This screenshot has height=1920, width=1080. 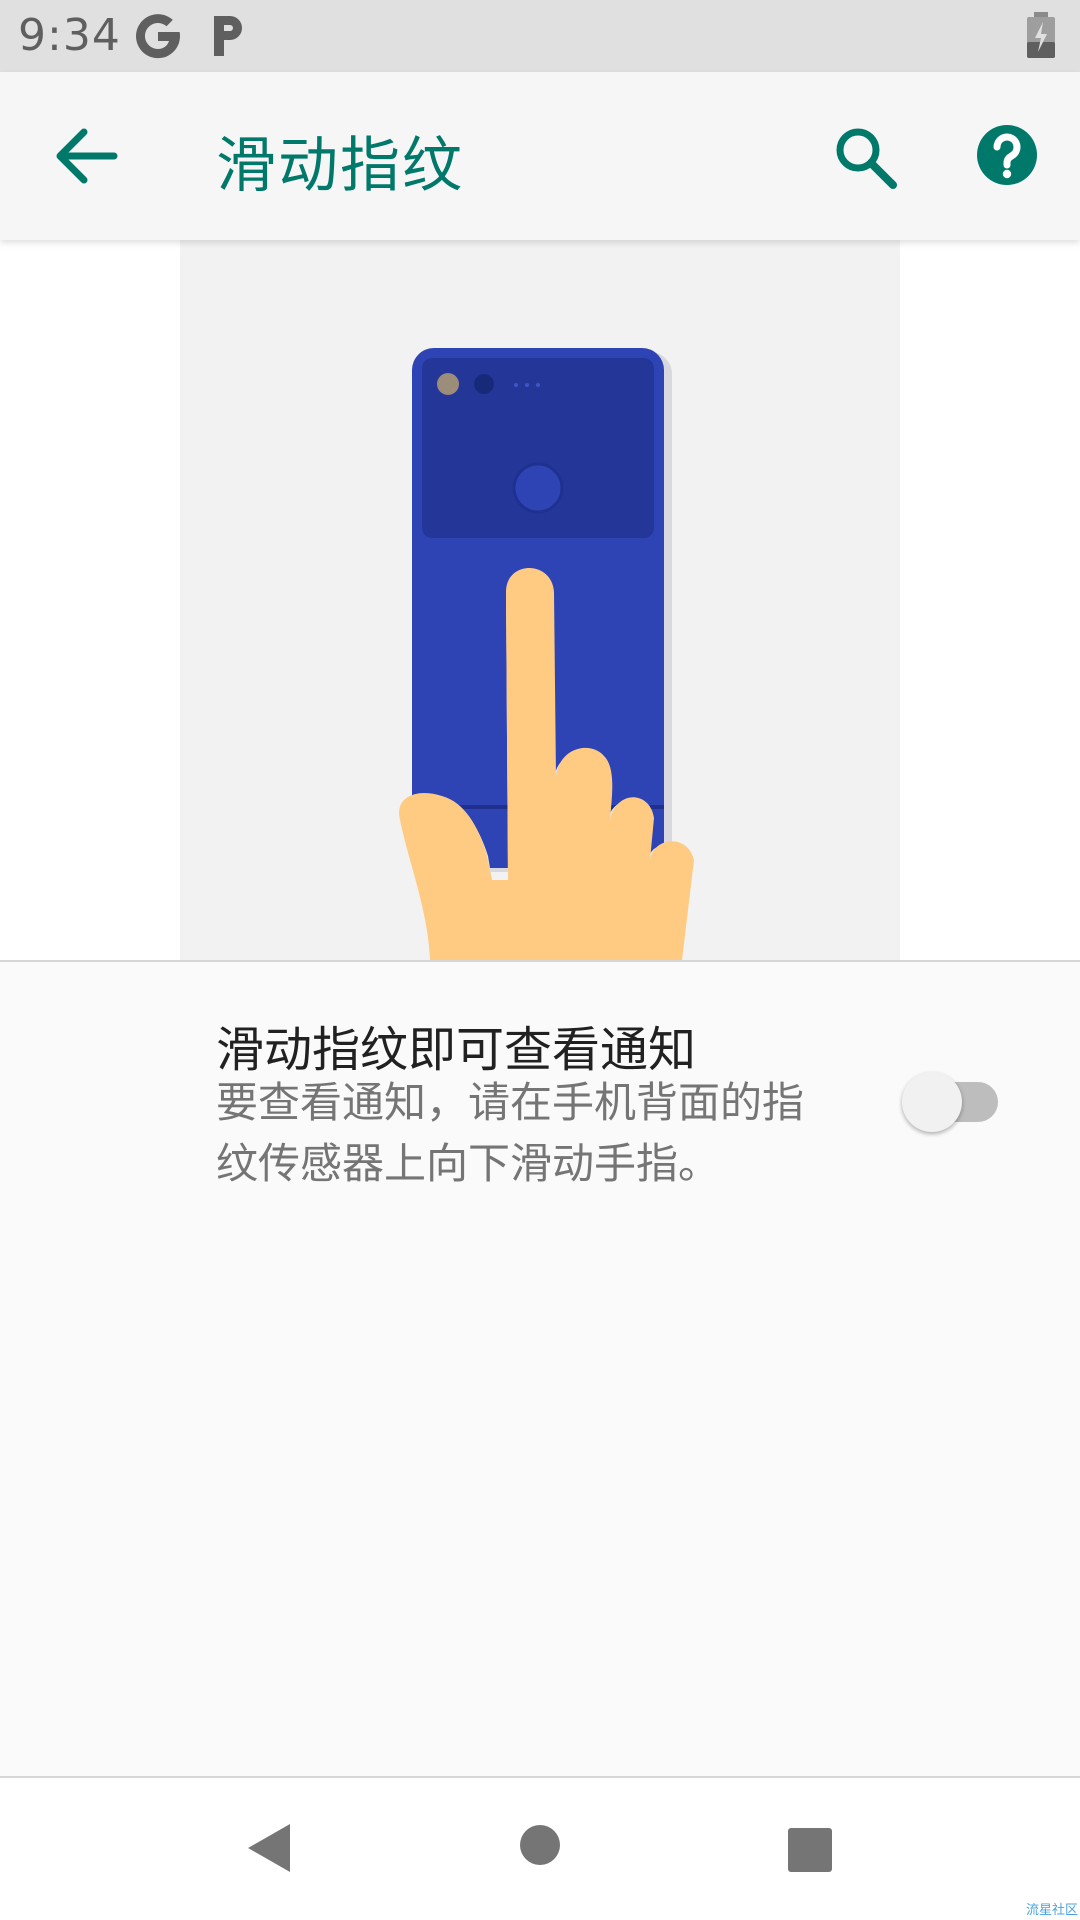 What do you see at coordinates (85, 156) in the screenshot?
I see `arrow-back-icon` at bounding box center [85, 156].